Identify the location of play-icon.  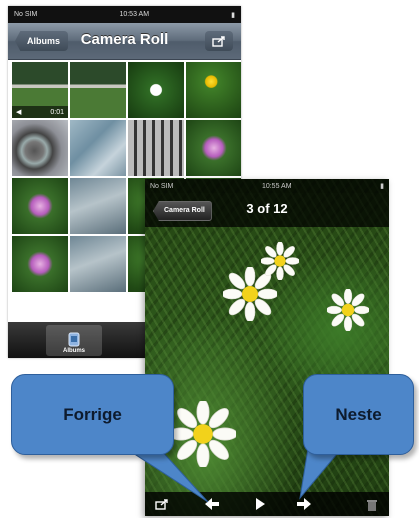
(260, 504).